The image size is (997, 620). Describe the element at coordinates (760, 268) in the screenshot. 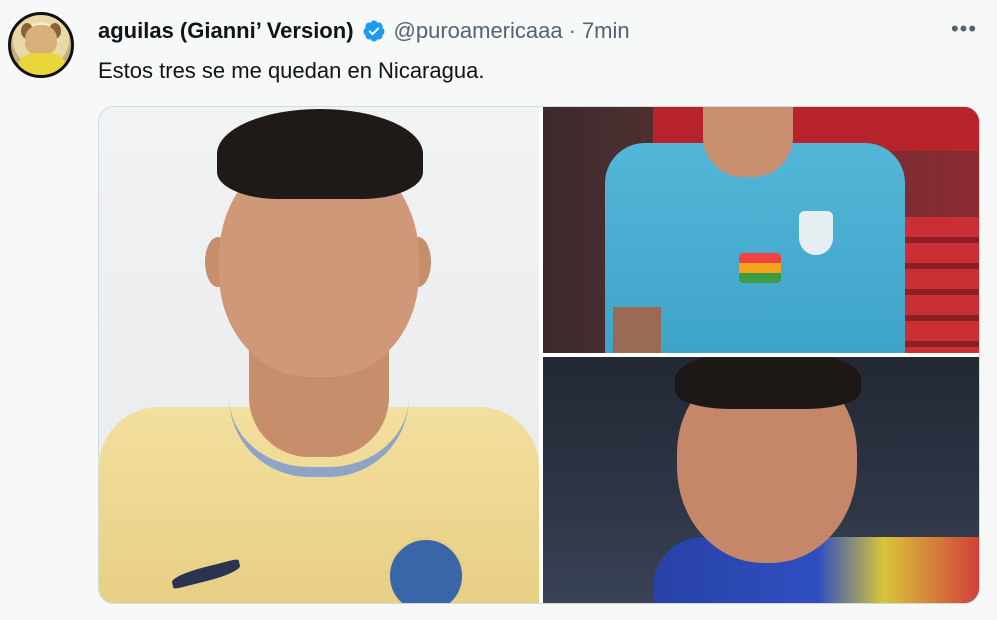

I see `sponsor-logo-icon` at that location.